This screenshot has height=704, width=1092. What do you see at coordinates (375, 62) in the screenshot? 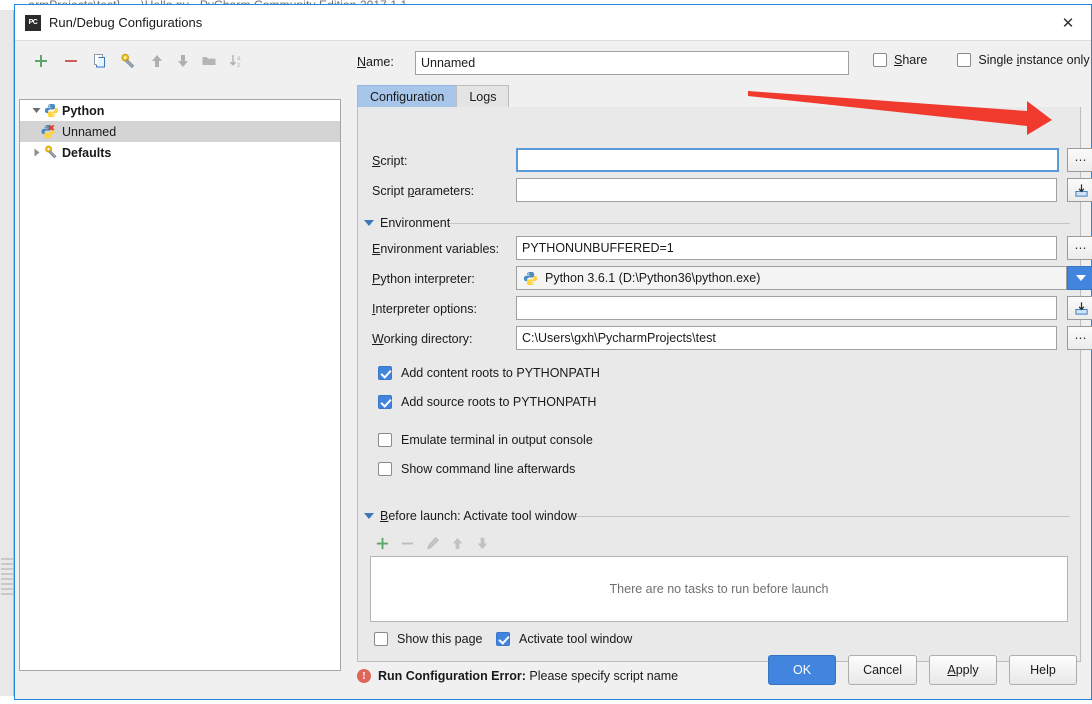
I see `name-label: Name:` at bounding box center [375, 62].